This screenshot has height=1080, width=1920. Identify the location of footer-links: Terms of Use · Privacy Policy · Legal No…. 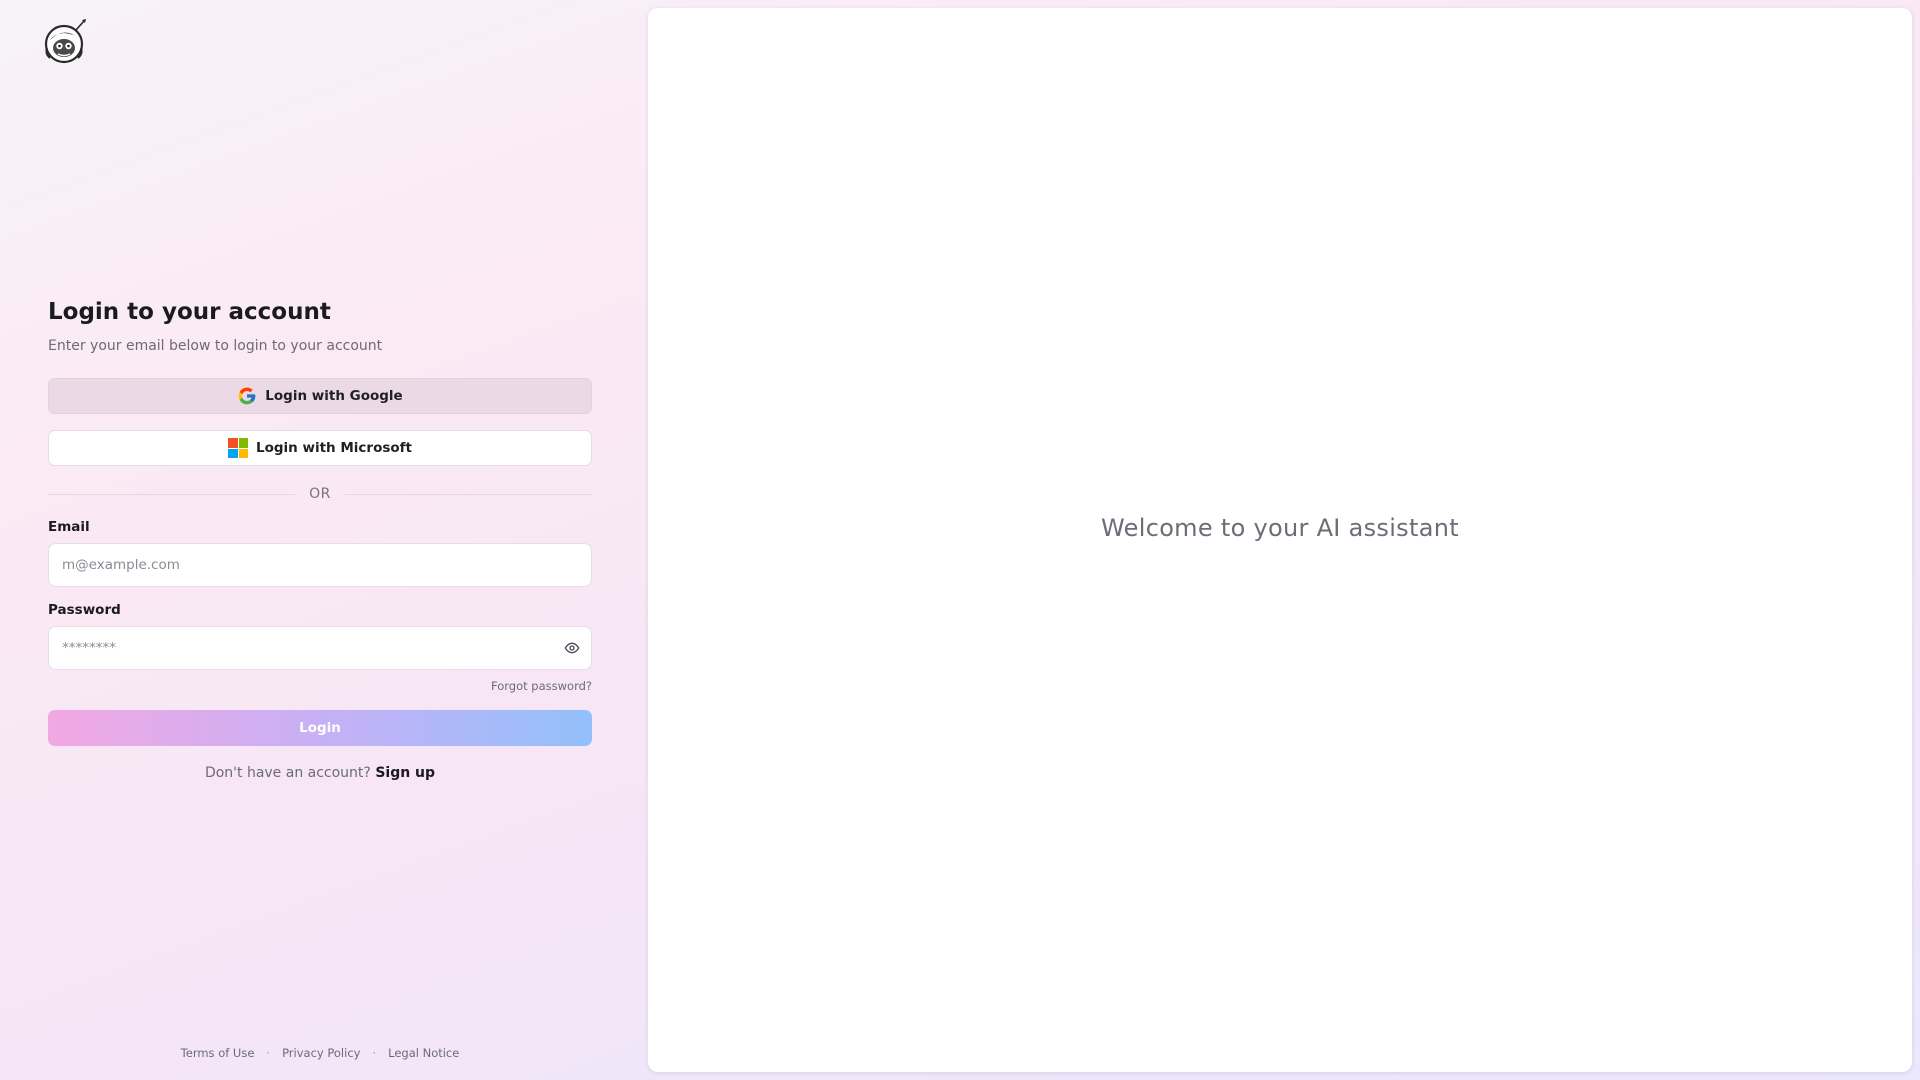
(320, 1053).